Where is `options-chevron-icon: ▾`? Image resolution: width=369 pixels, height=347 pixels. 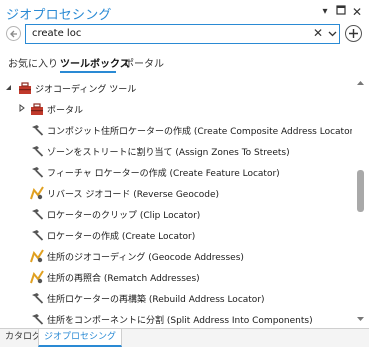
options-chevron-icon: ▾ is located at coordinates (325, 12).